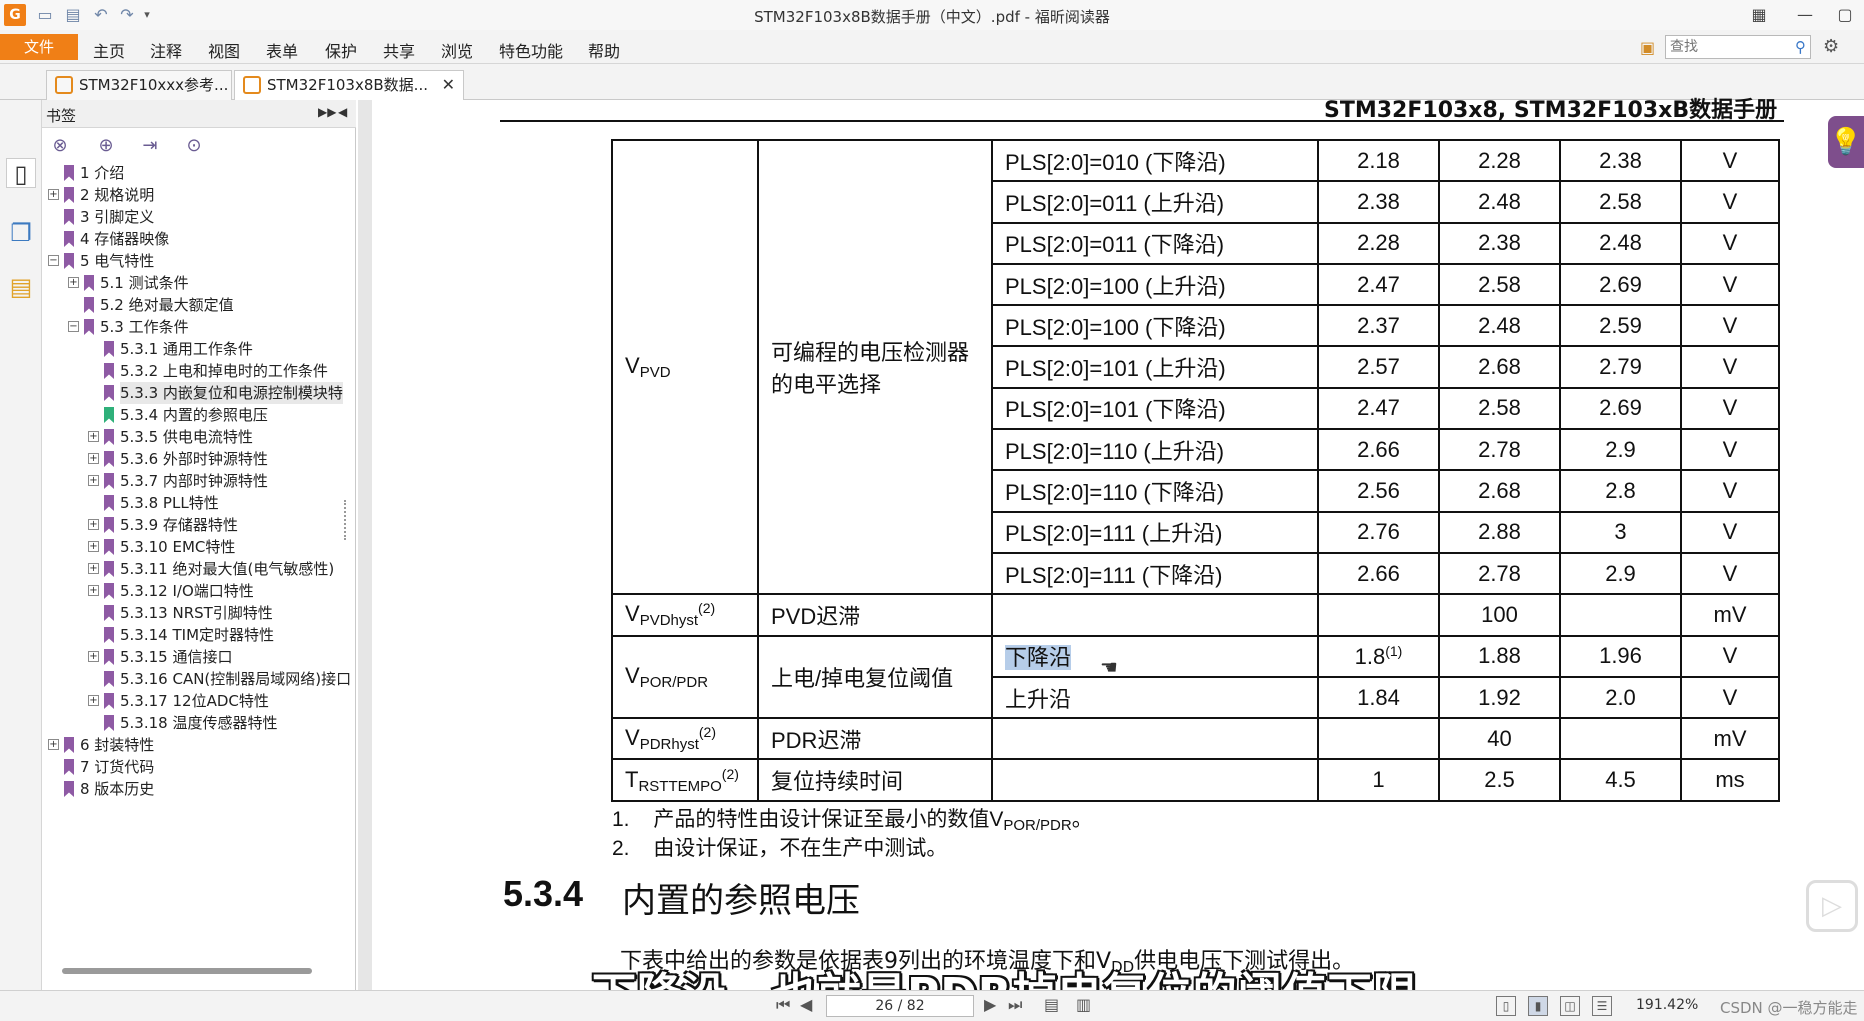 The image size is (1864, 1021). Describe the element at coordinates (166, 50) in the screenshot. I see `menu-comment: 注释` at that location.